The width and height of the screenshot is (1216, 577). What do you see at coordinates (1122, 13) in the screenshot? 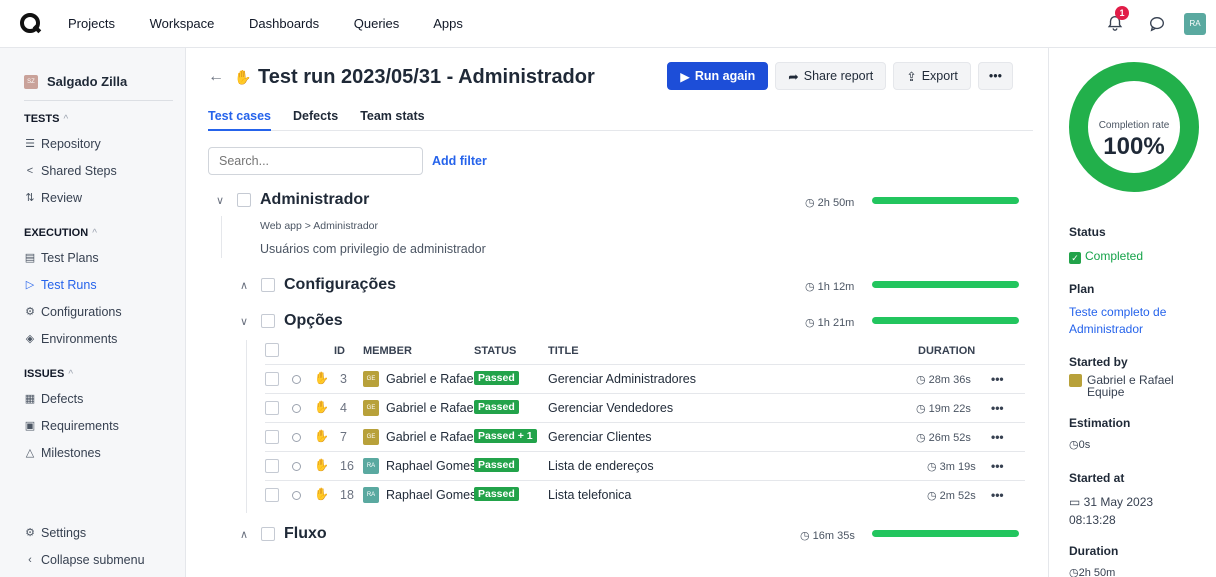
I see `notification-count-badge: 1` at bounding box center [1122, 13].